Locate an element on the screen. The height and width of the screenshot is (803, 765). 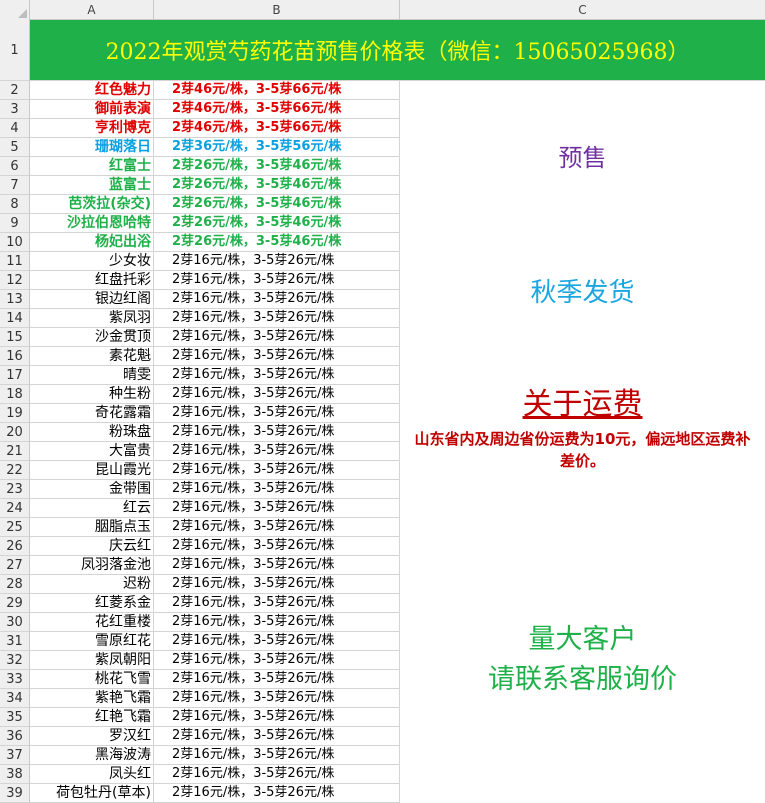
variety-name-cell: 素花魁 is located at coordinates (92, 356).